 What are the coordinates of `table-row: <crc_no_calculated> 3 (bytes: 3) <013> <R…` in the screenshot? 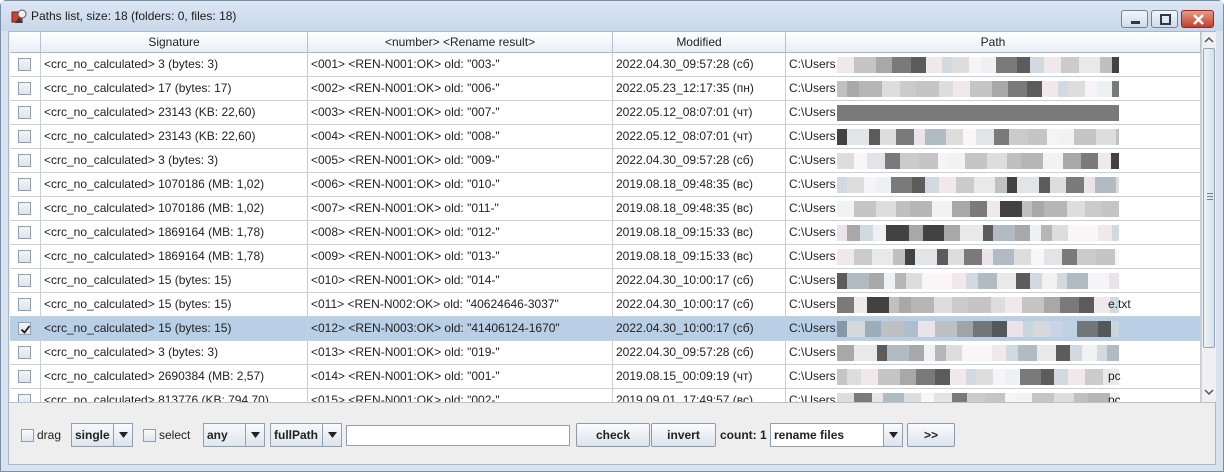 It's located at (605, 353).